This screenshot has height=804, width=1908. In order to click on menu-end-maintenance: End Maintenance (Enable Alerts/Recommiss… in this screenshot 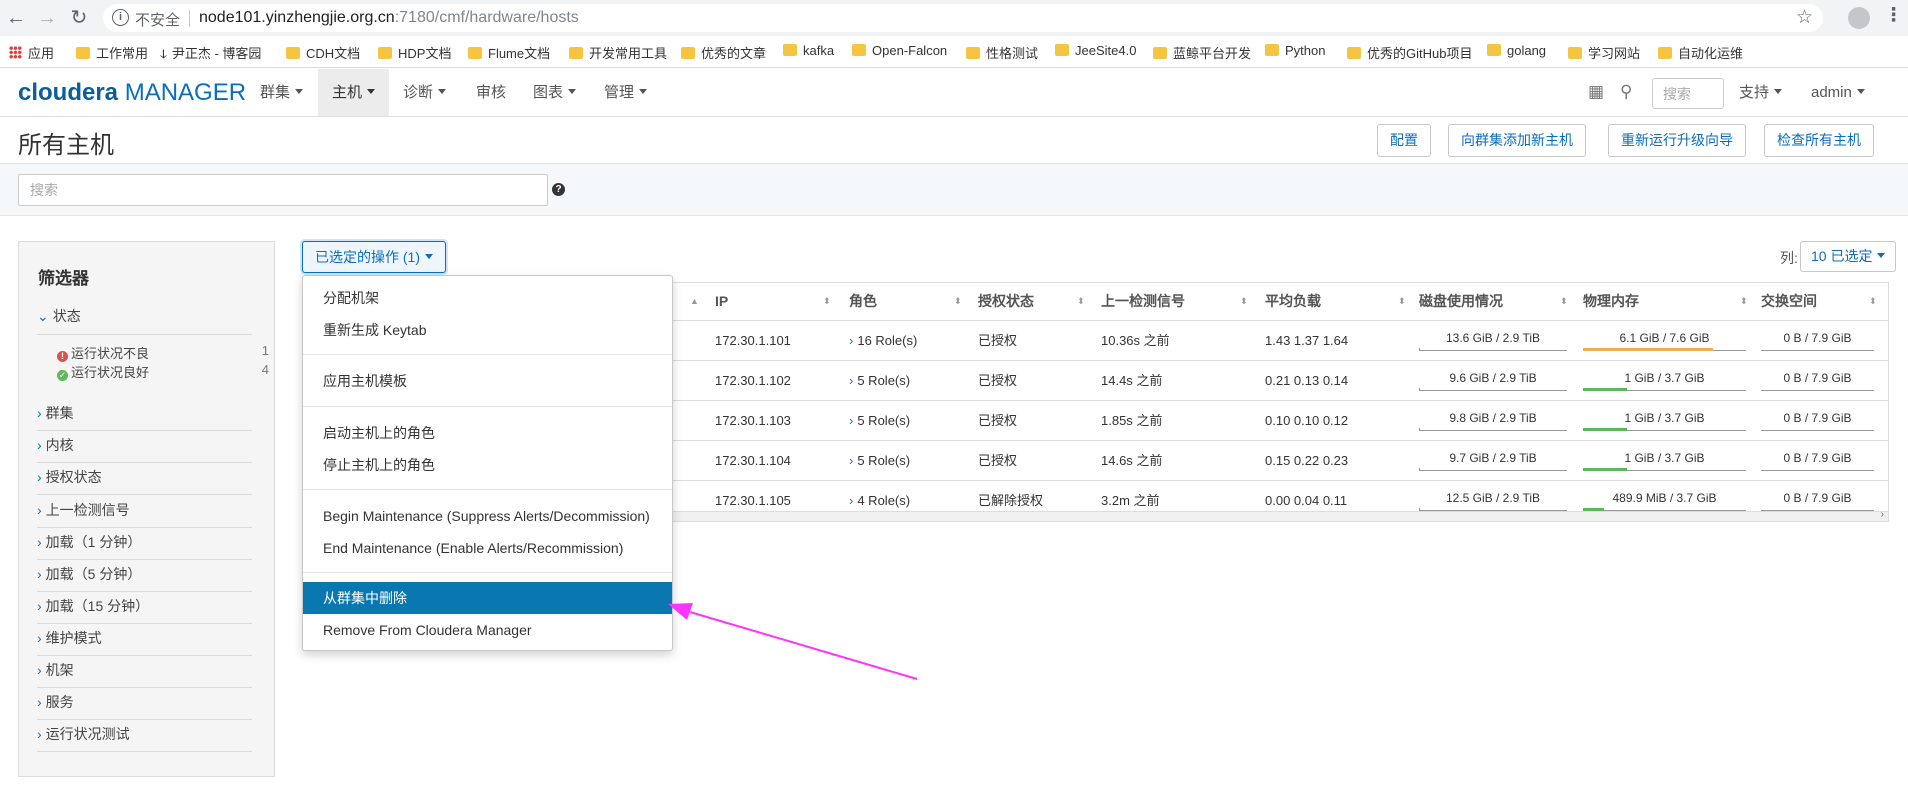, I will do `click(487, 548)`.